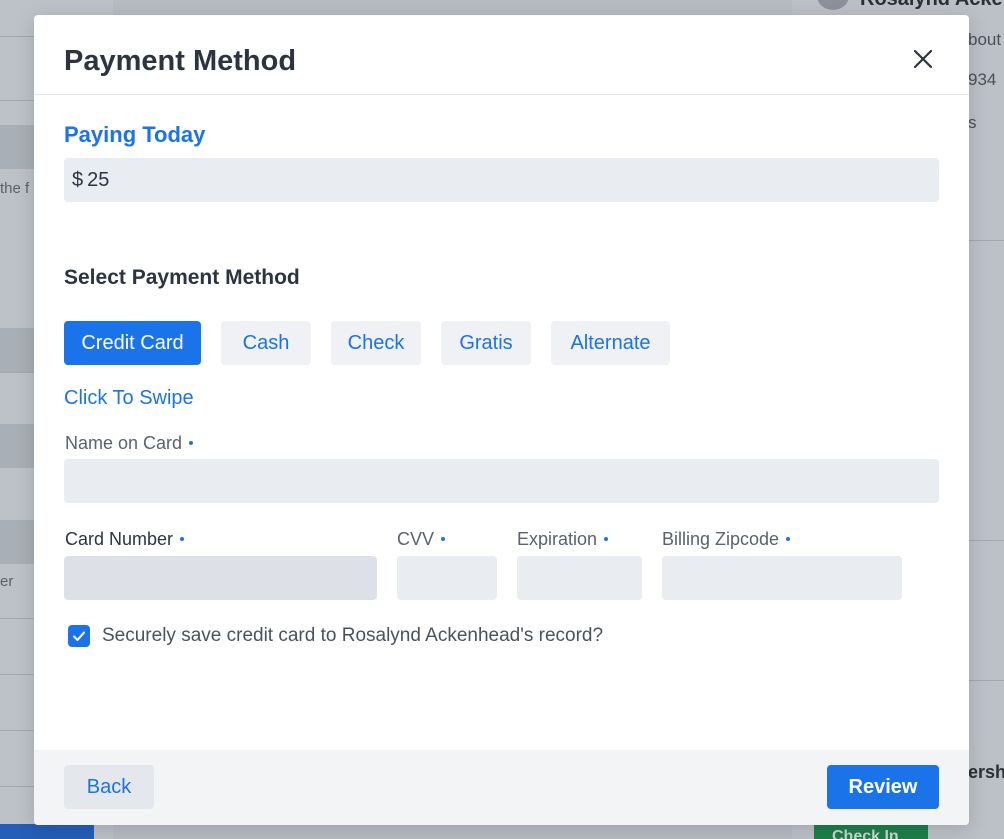 The image size is (1004, 839). I want to click on avatar, so click(833, 5).